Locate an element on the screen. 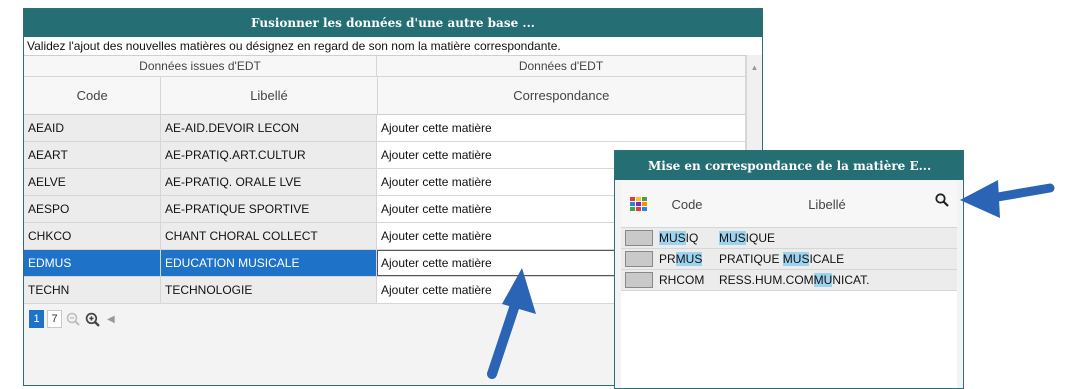 The height and width of the screenshot is (389, 1067). matching-cell-libelle: RESS.HUM.COMMUNICAT. is located at coordinates (793, 280).